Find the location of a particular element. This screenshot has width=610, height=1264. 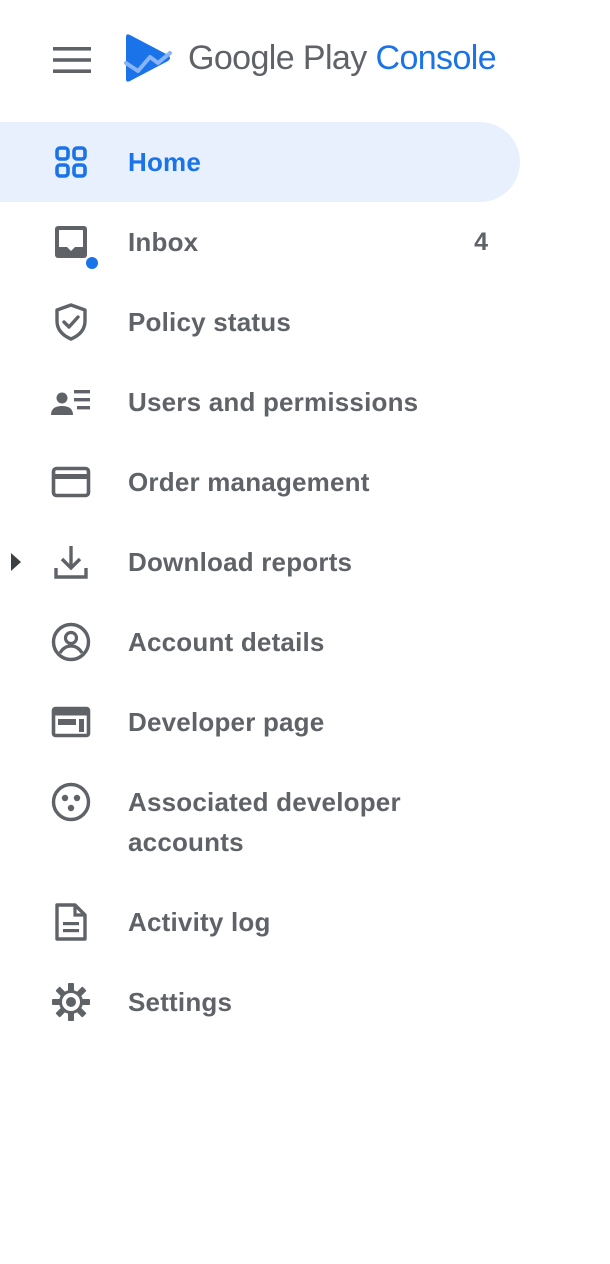

logo-text-console: Console is located at coordinates (436, 58).